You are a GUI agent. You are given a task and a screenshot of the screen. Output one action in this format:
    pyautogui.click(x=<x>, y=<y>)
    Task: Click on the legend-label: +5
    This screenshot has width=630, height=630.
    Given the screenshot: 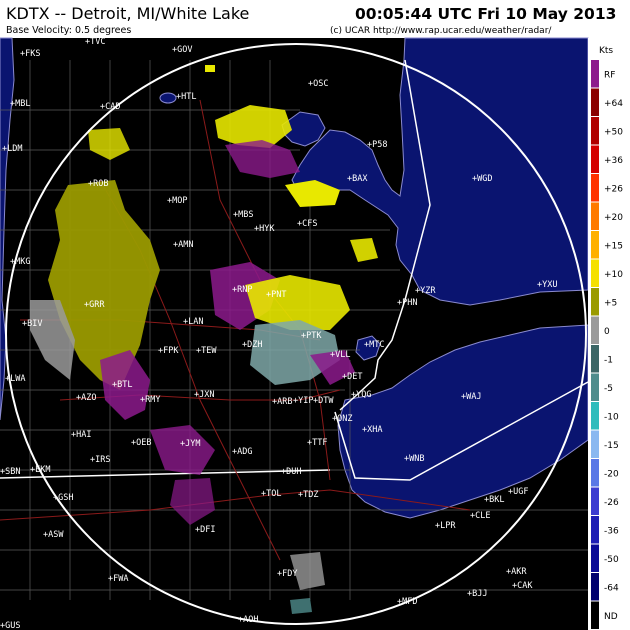 What is the action you would take?
    pyautogui.click(x=610, y=303)
    